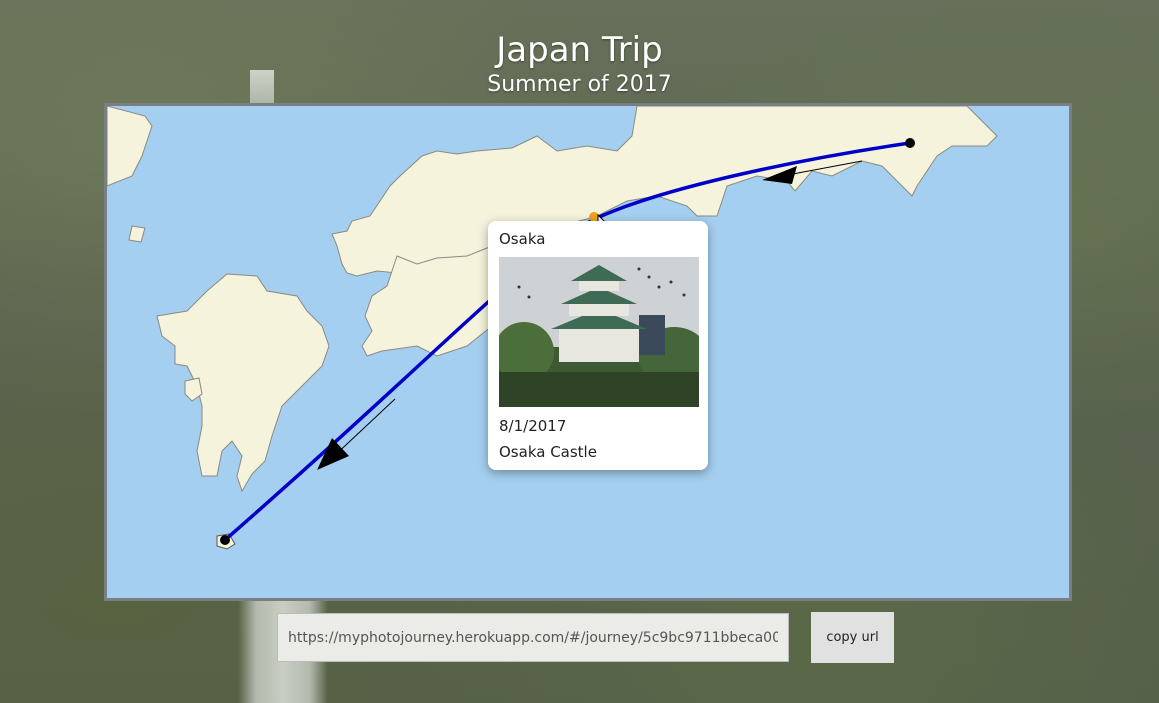 This screenshot has width=1159, height=703. What do you see at coordinates (225, 540) in the screenshot?
I see `route-marker-end` at bounding box center [225, 540].